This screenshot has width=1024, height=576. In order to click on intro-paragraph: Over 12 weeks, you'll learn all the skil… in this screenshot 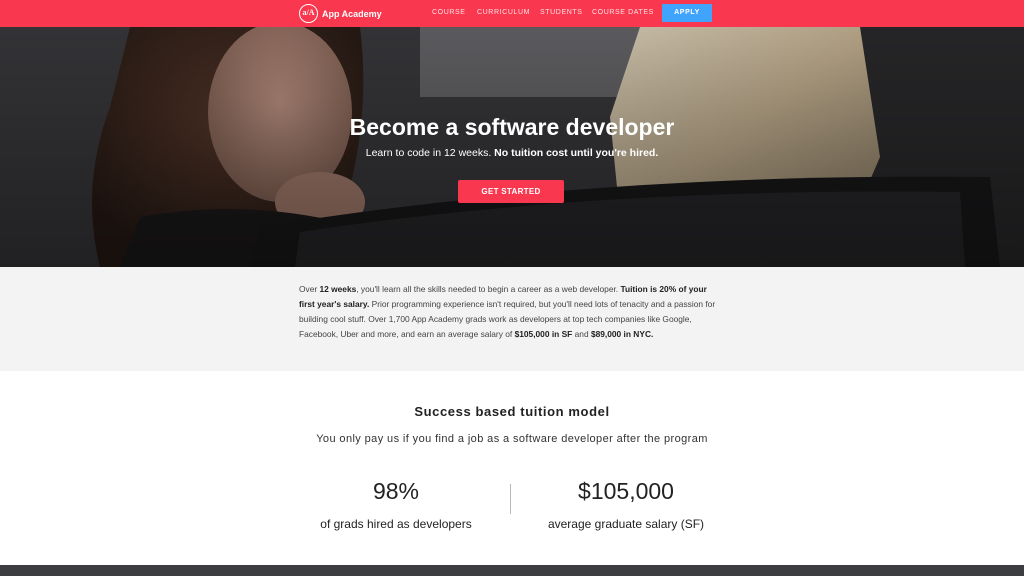, I will do `click(509, 312)`.